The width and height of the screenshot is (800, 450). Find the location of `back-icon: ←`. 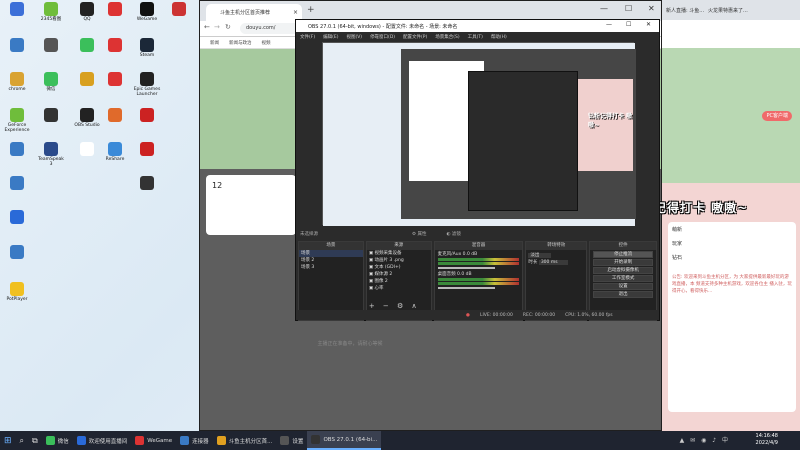

back-icon: ← is located at coordinates (207, 27).